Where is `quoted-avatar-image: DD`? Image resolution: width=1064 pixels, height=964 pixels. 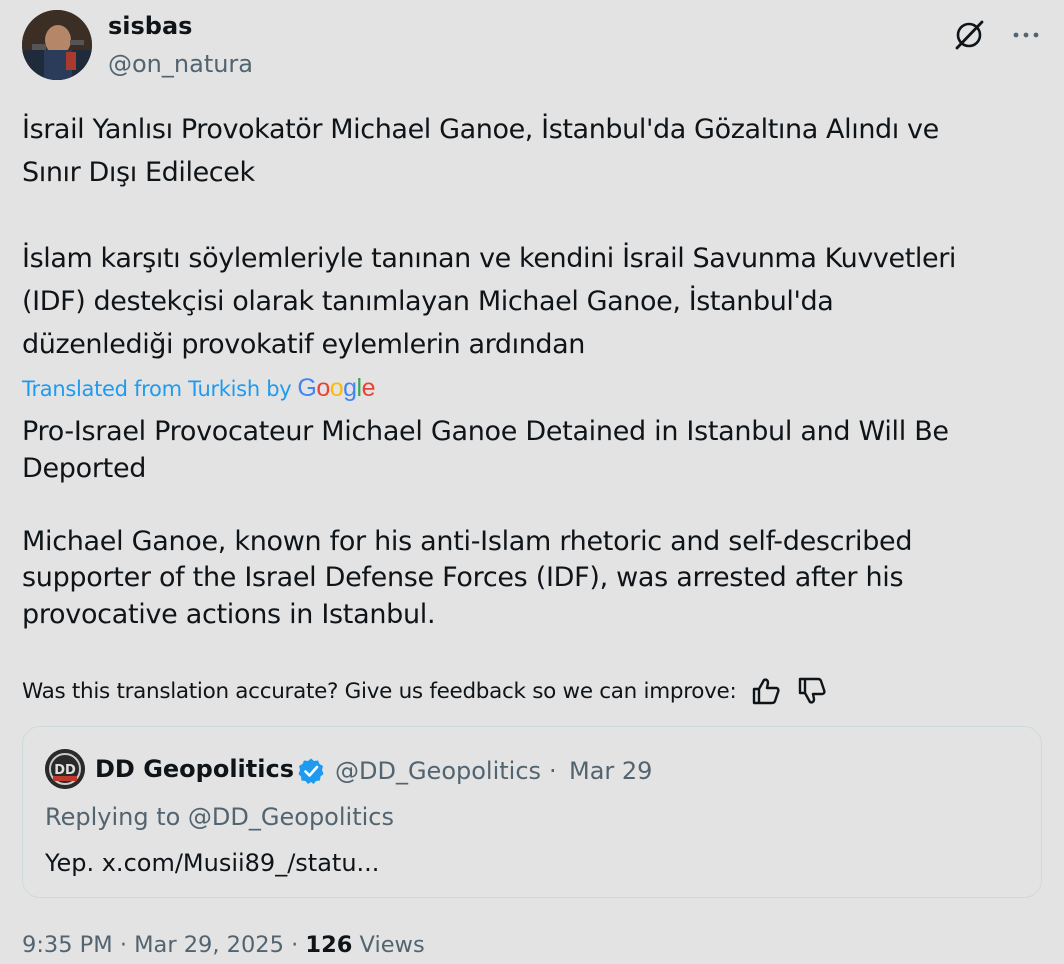
quoted-avatar-image: DD is located at coordinates (65, 769).